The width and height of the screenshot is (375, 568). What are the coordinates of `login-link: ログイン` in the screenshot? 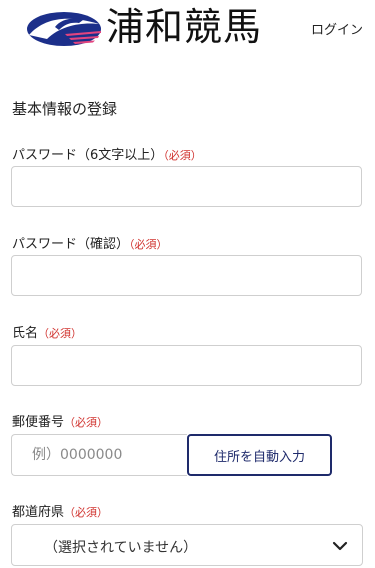 It's located at (337, 28).